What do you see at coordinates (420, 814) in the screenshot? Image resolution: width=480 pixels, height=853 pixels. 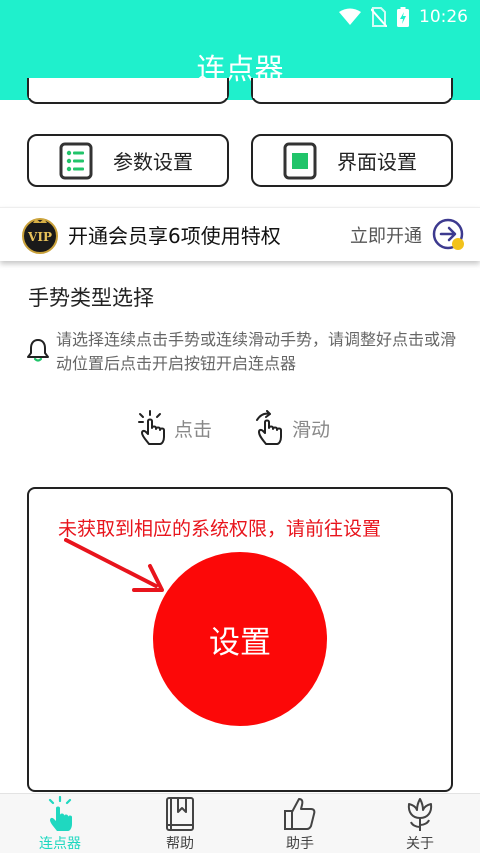 I see `flower-icon` at bounding box center [420, 814].